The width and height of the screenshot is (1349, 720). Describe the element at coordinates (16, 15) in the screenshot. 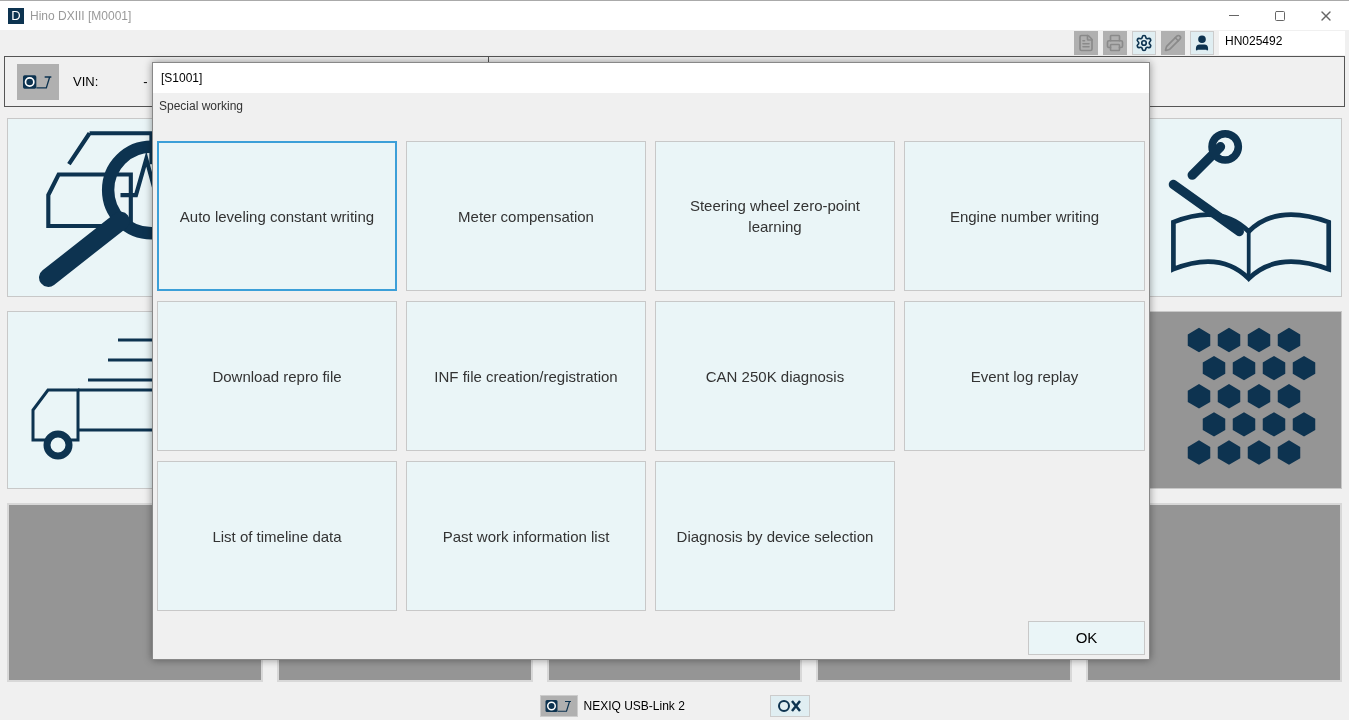

I see `app-letter-icon: D` at that location.